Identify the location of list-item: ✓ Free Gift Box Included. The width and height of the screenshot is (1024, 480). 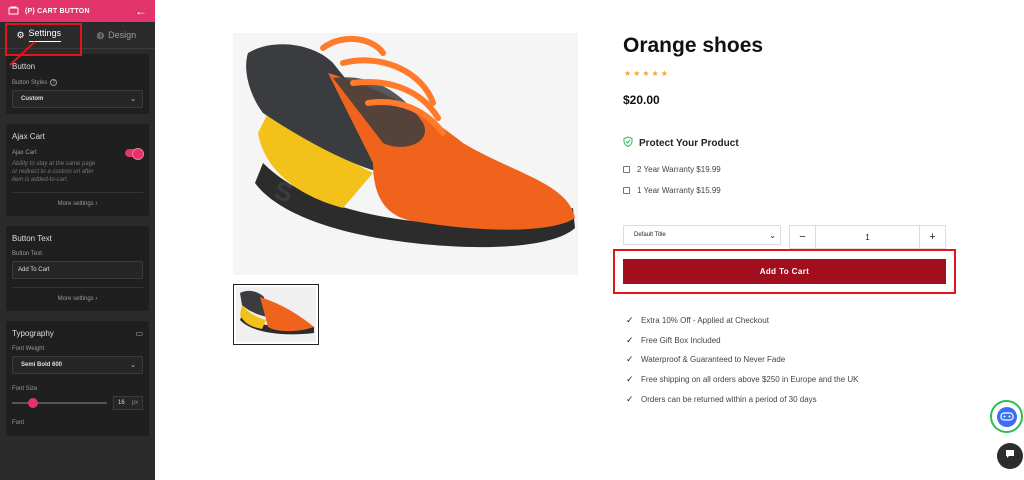
(742, 341).